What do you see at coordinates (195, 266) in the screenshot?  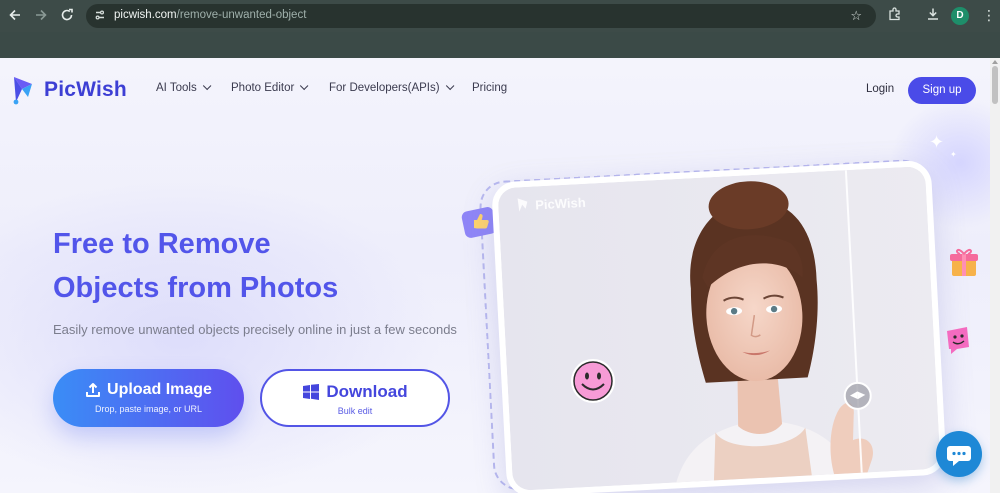 I see `hero-title: Free to Remove Objects from Photos` at bounding box center [195, 266].